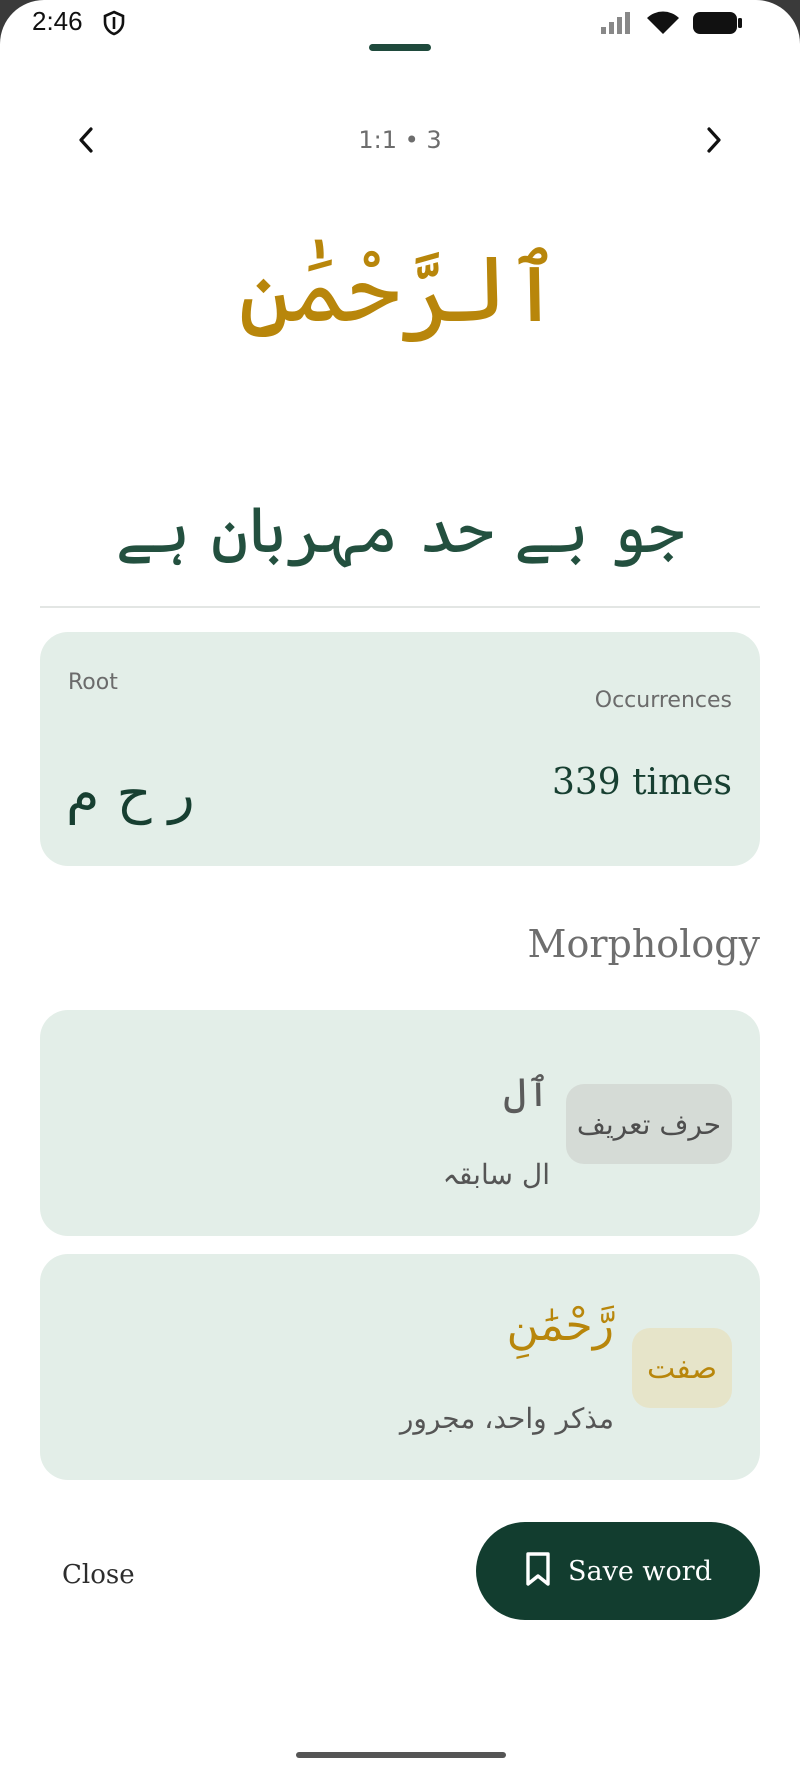  I want to click on root-letters: ر ح م, so click(130, 793).